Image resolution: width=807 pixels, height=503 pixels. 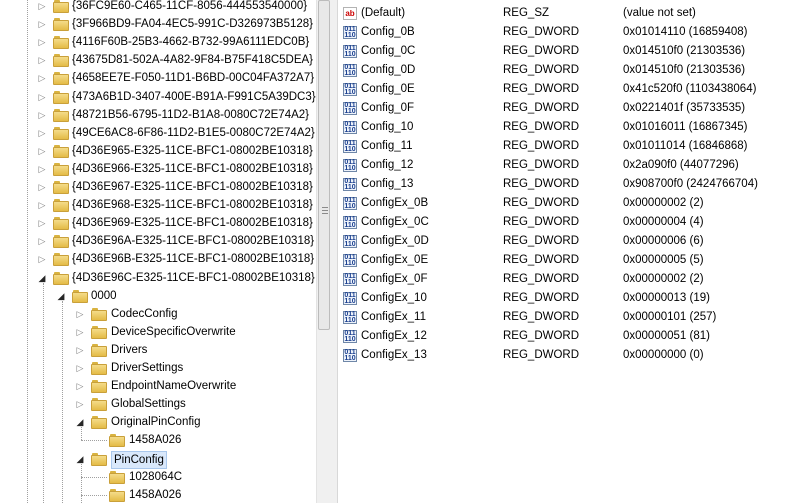 I want to click on value-data: 0x00000013 (19), so click(x=666, y=298).